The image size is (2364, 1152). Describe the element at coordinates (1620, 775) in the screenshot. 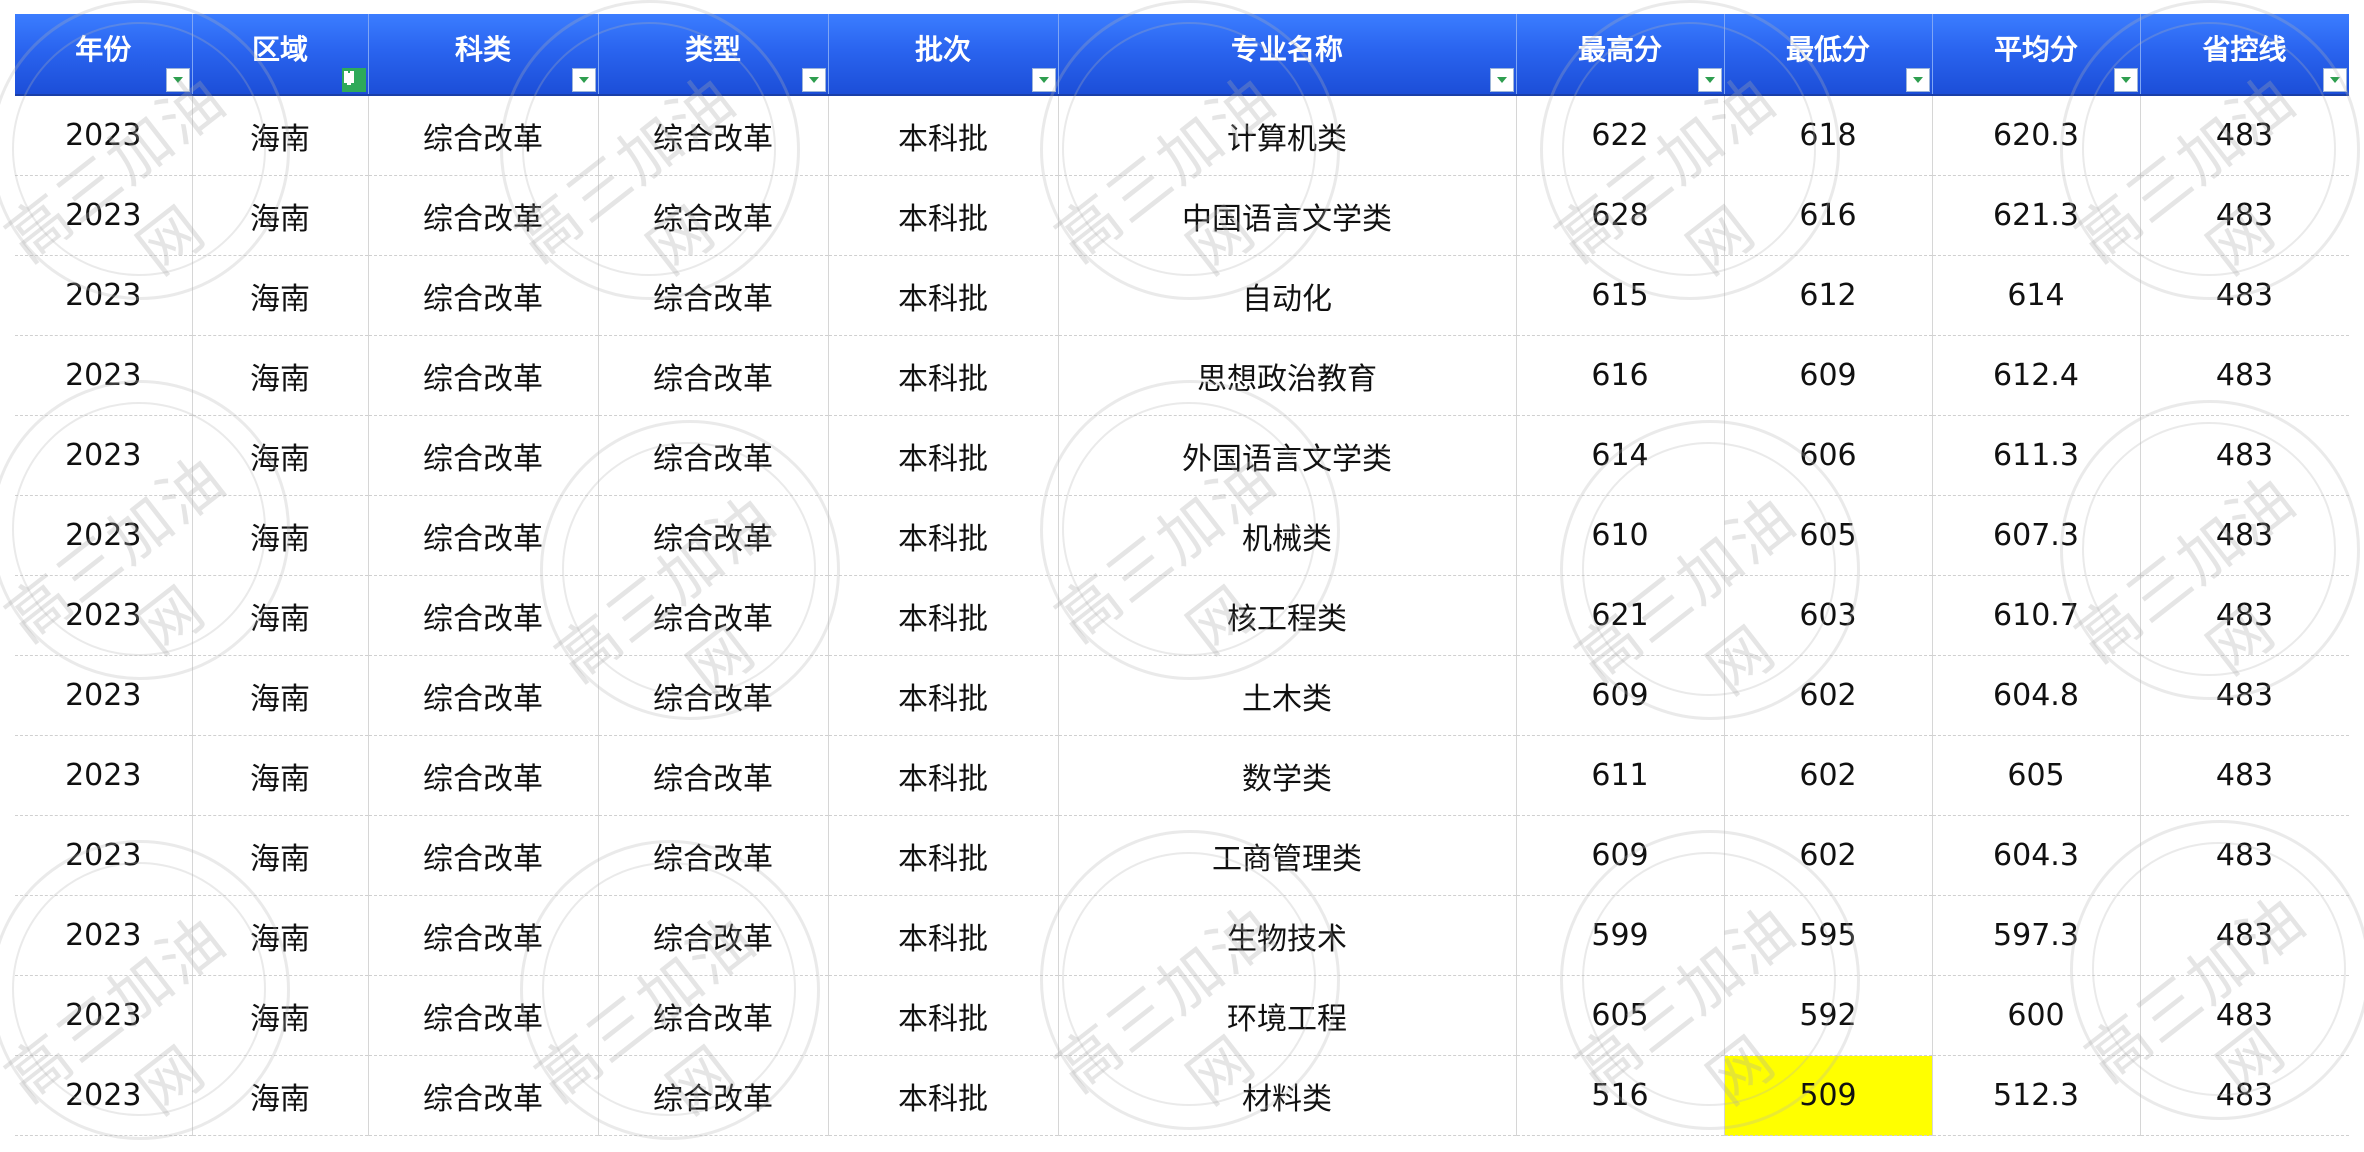

I see `table-cell: 611` at that location.